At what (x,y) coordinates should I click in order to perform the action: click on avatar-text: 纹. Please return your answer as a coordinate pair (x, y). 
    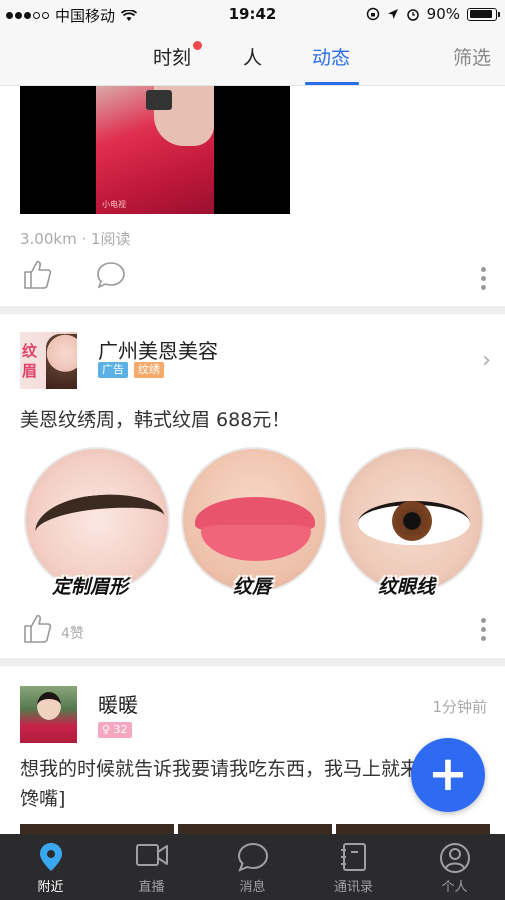
    Looking at the image, I should click on (30, 351).